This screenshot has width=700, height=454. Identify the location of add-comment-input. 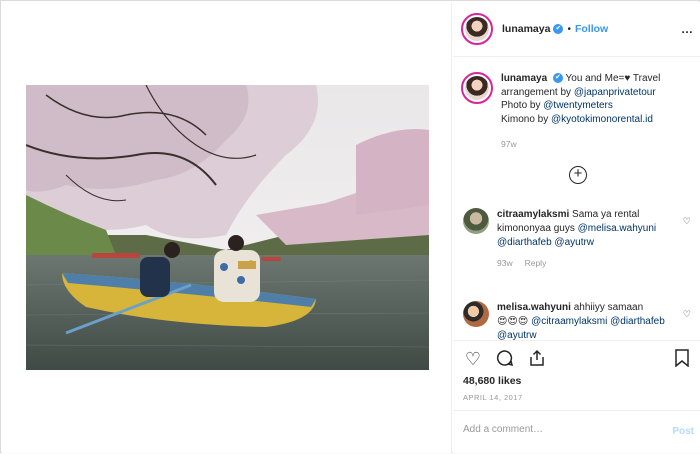
(558, 429).